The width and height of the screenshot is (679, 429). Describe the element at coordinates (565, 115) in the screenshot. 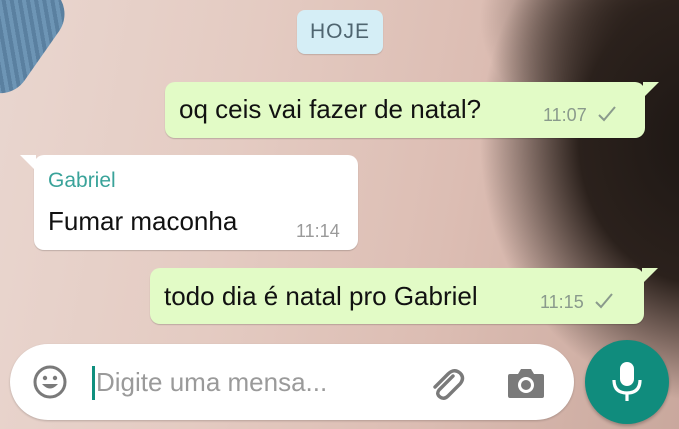

I see `message-time: 11:07` at that location.